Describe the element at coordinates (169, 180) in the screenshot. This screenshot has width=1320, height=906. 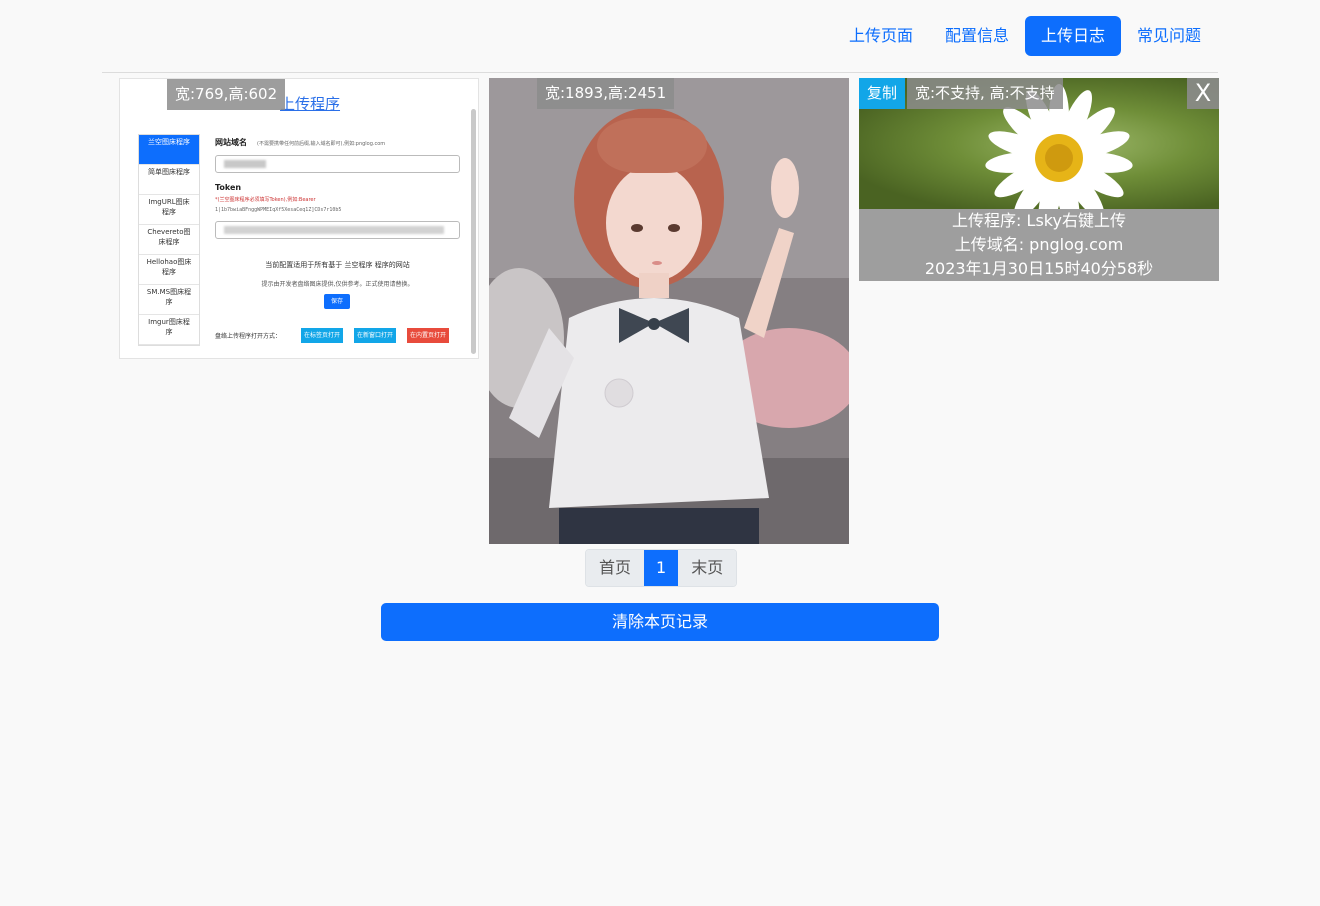
I see `screenshot-sidebar-item: 简单图床程序` at that location.